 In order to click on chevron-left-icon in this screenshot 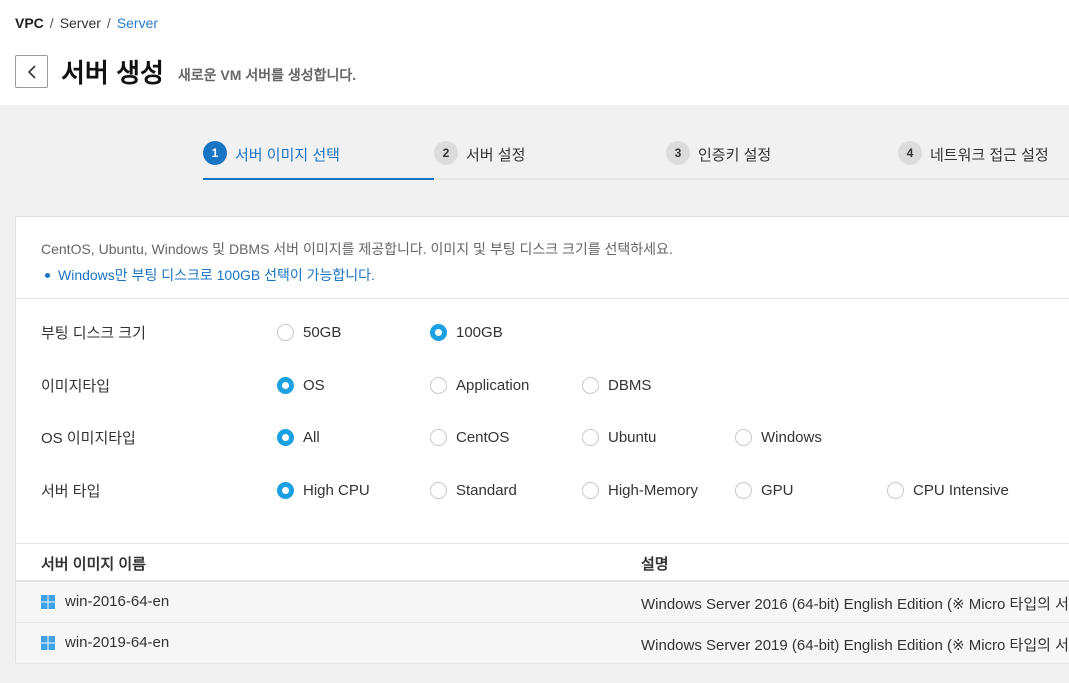, I will do `click(31, 71)`.